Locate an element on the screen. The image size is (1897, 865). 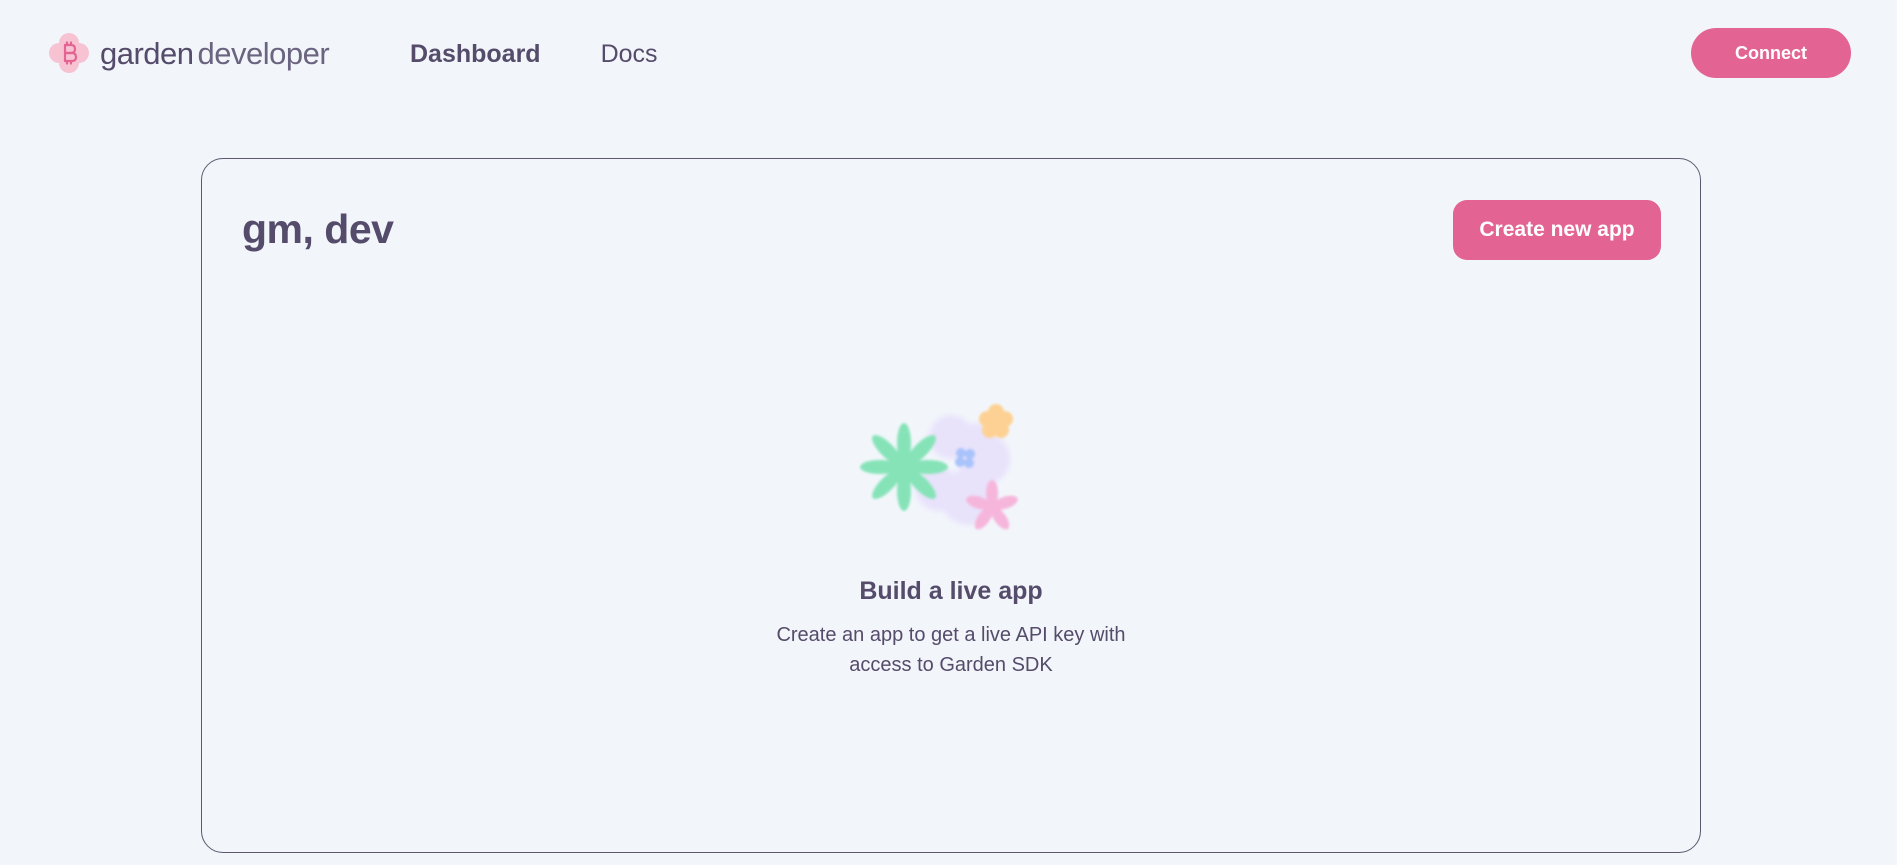
create-new-app-button: Create new app is located at coordinates (1557, 230).